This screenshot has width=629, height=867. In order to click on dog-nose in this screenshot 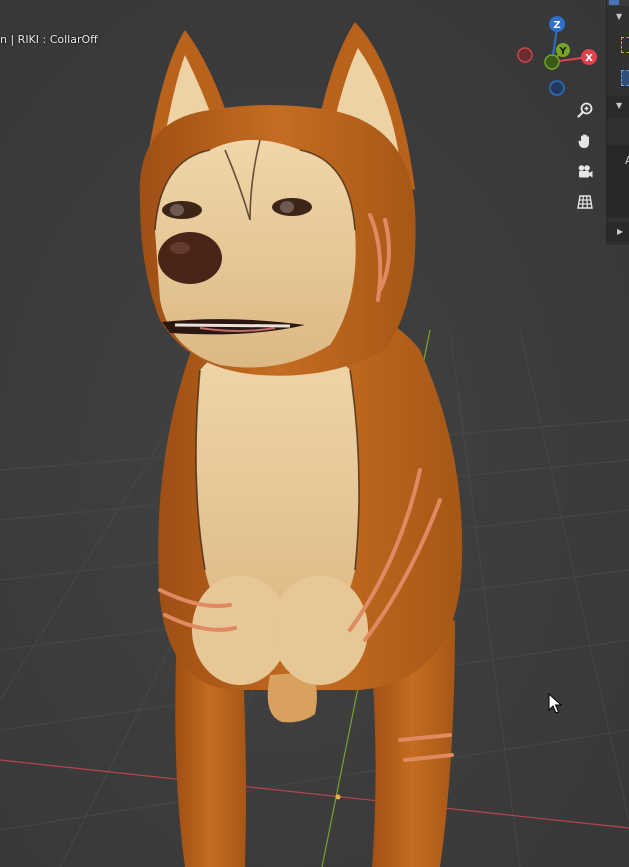, I will do `click(190, 258)`.